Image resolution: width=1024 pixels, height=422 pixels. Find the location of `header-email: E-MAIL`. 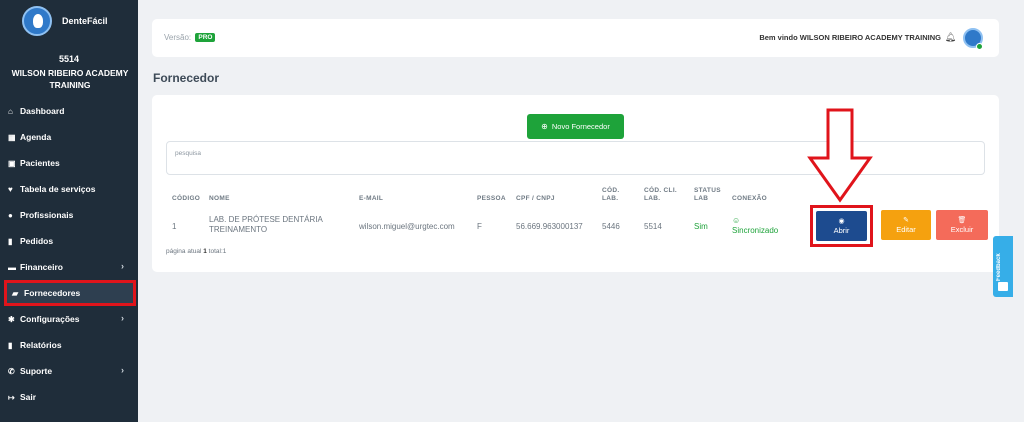

header-email: E-MAIL is located at coordinates (371, 198).